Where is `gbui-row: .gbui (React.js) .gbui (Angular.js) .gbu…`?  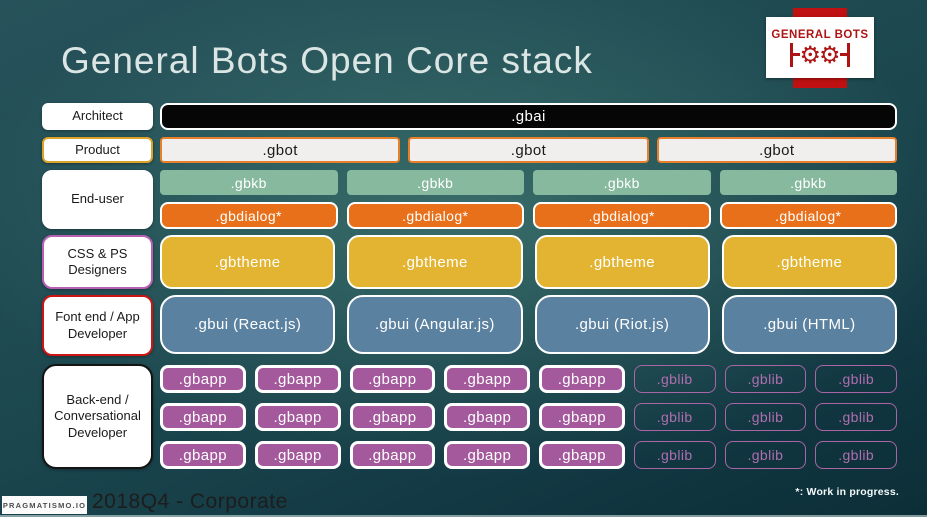 gbui-row: .gbui (React.js) .gbui (Angular.js) .gbu… is located at coordinates (528, 324).